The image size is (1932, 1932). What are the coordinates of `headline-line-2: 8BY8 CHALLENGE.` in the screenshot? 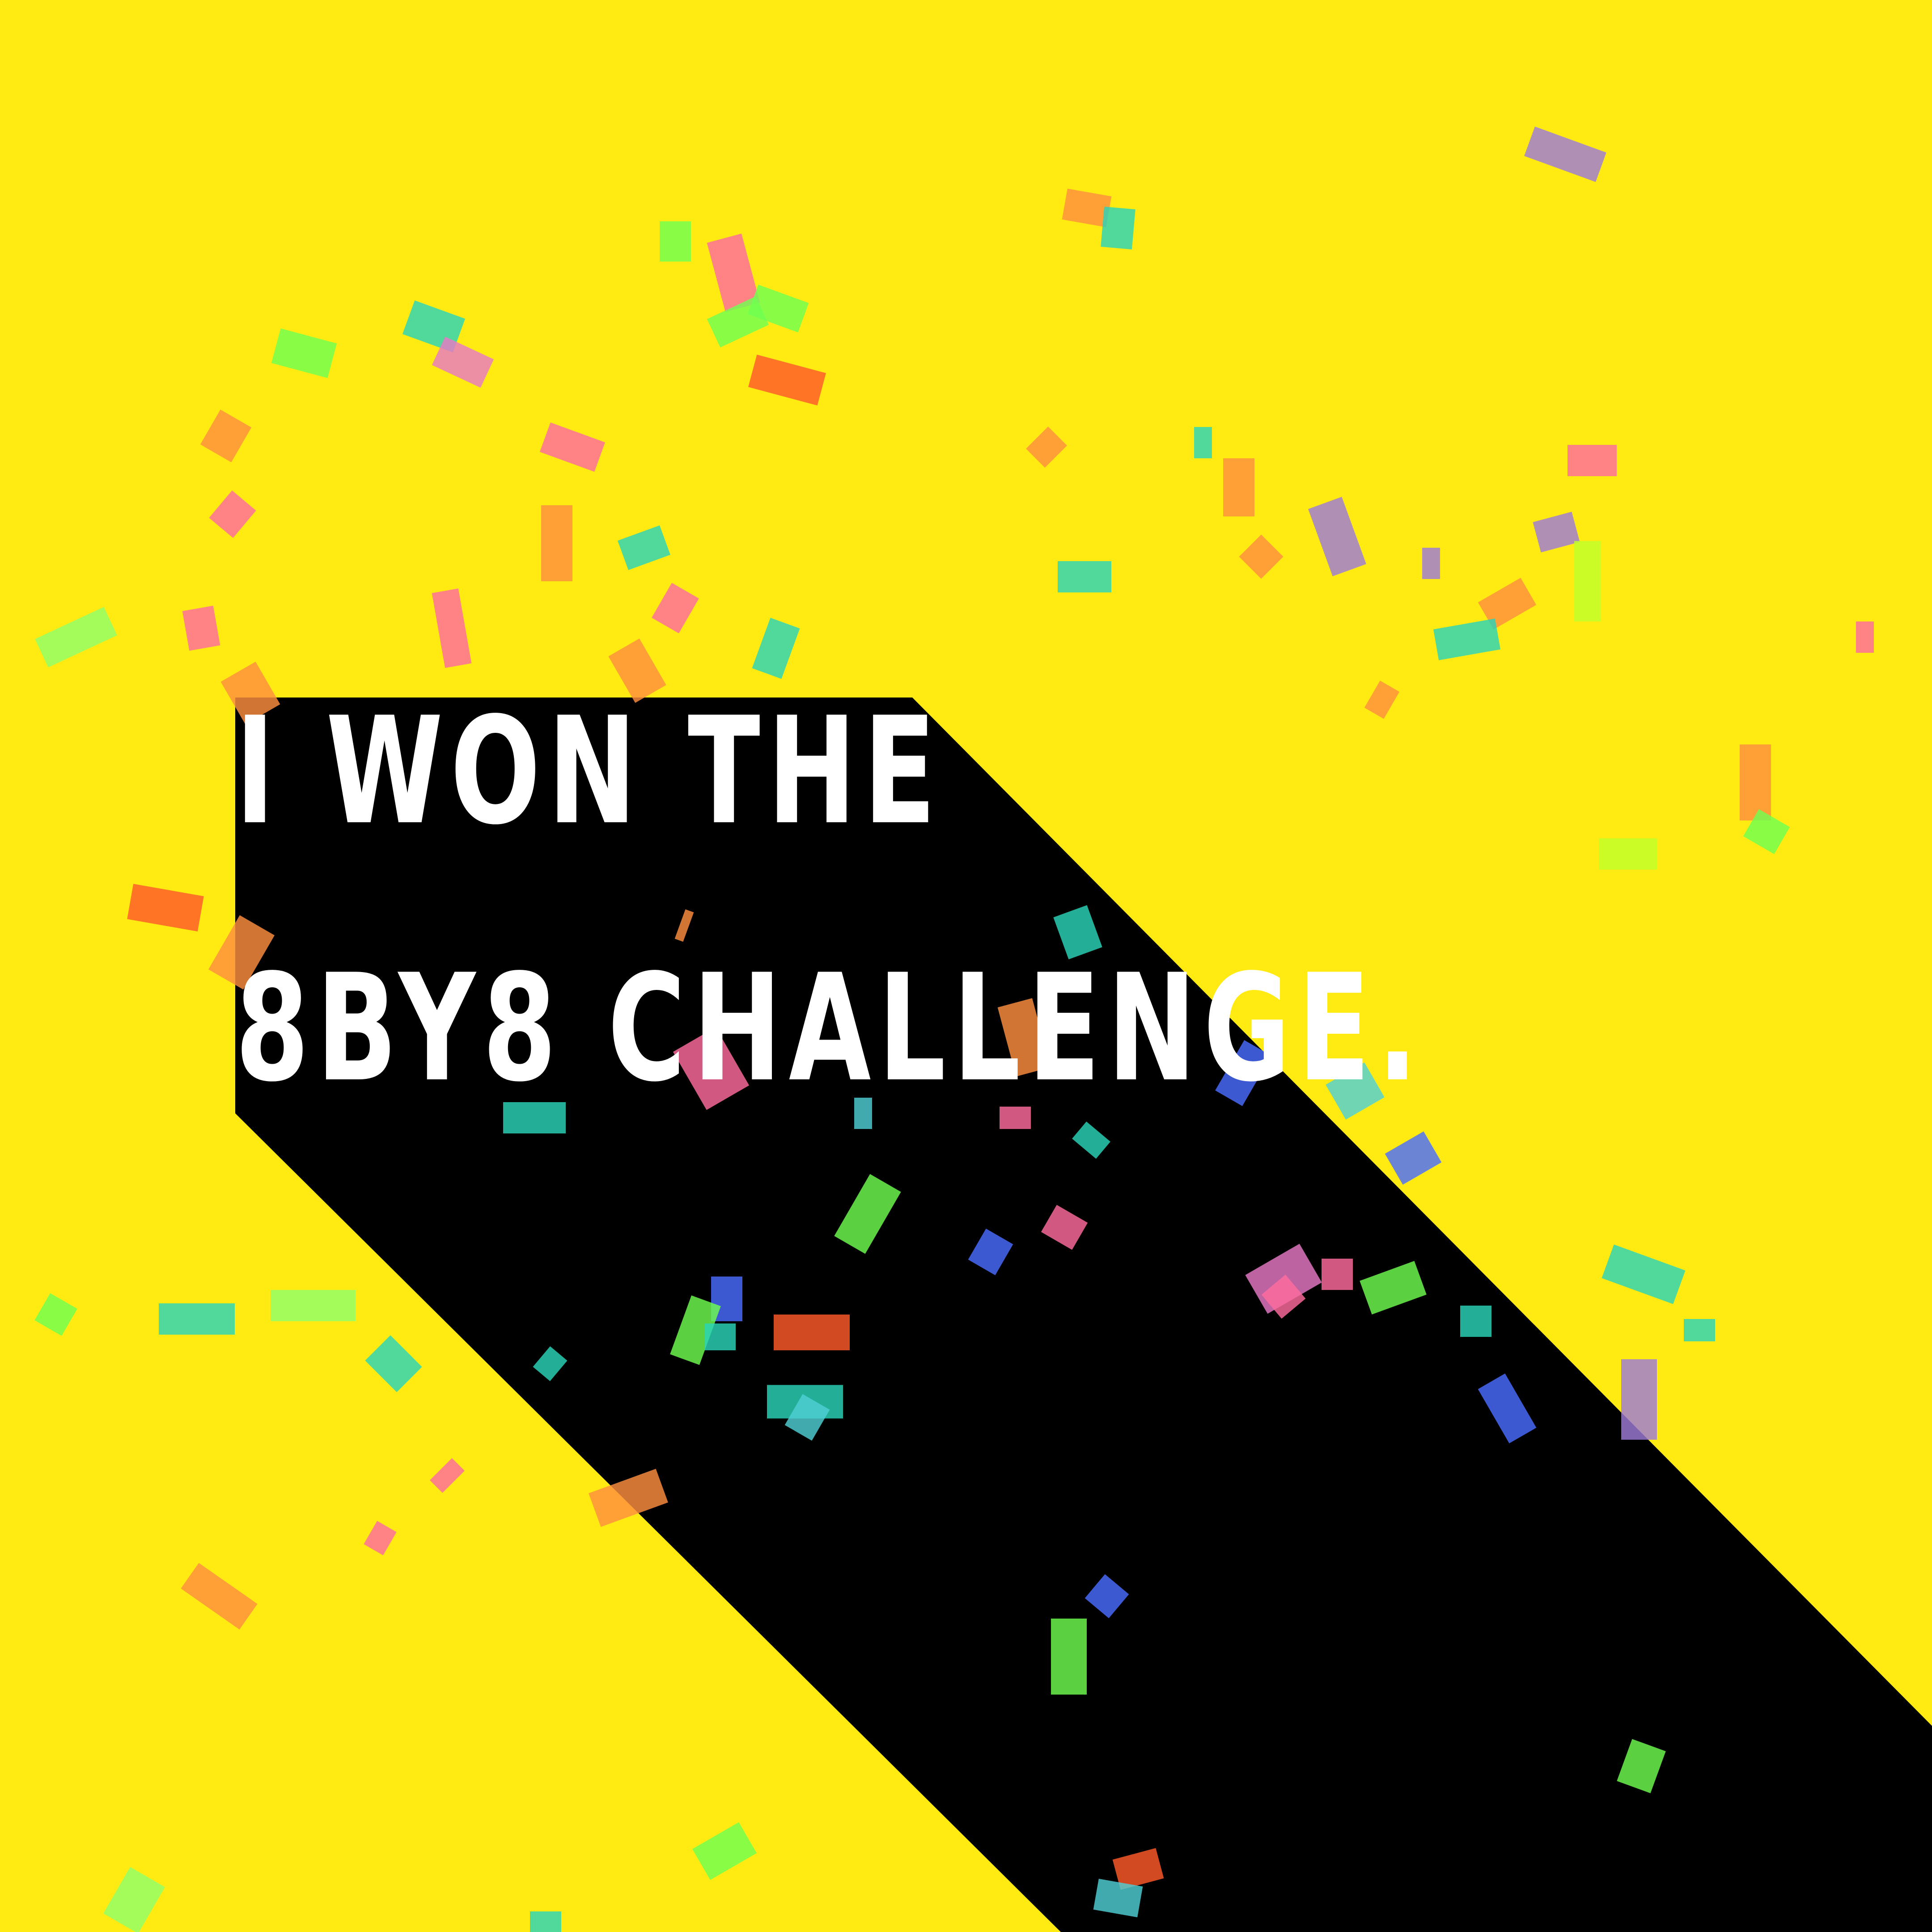 It's located at (830, 1028).